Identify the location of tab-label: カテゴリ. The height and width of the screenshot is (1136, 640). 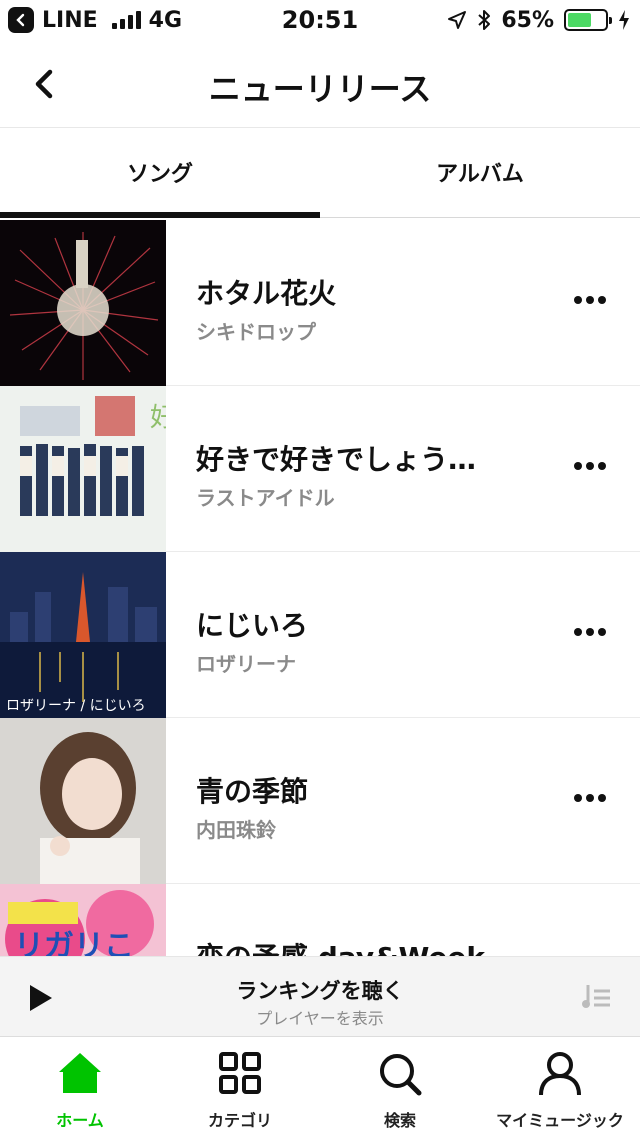
(239, 1120).